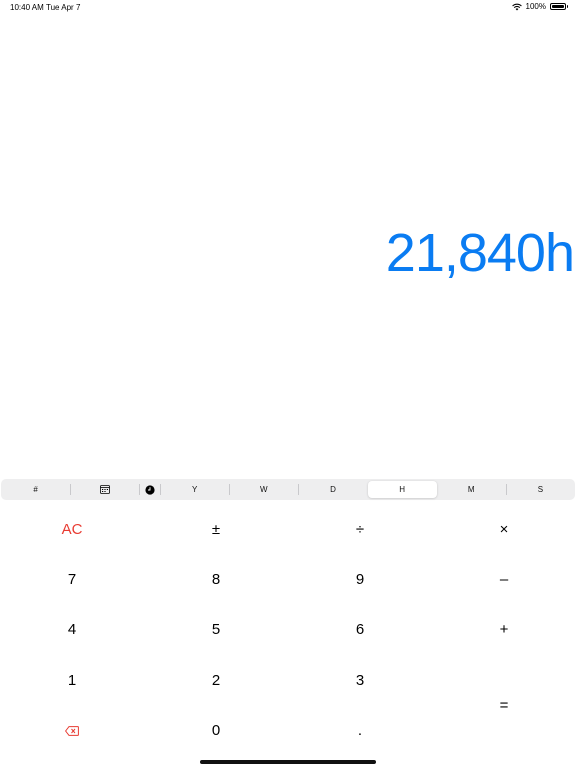  Describe the element at coordinates (480, 253) in the screenshot. I see `result-display: 21,840h` at that location.